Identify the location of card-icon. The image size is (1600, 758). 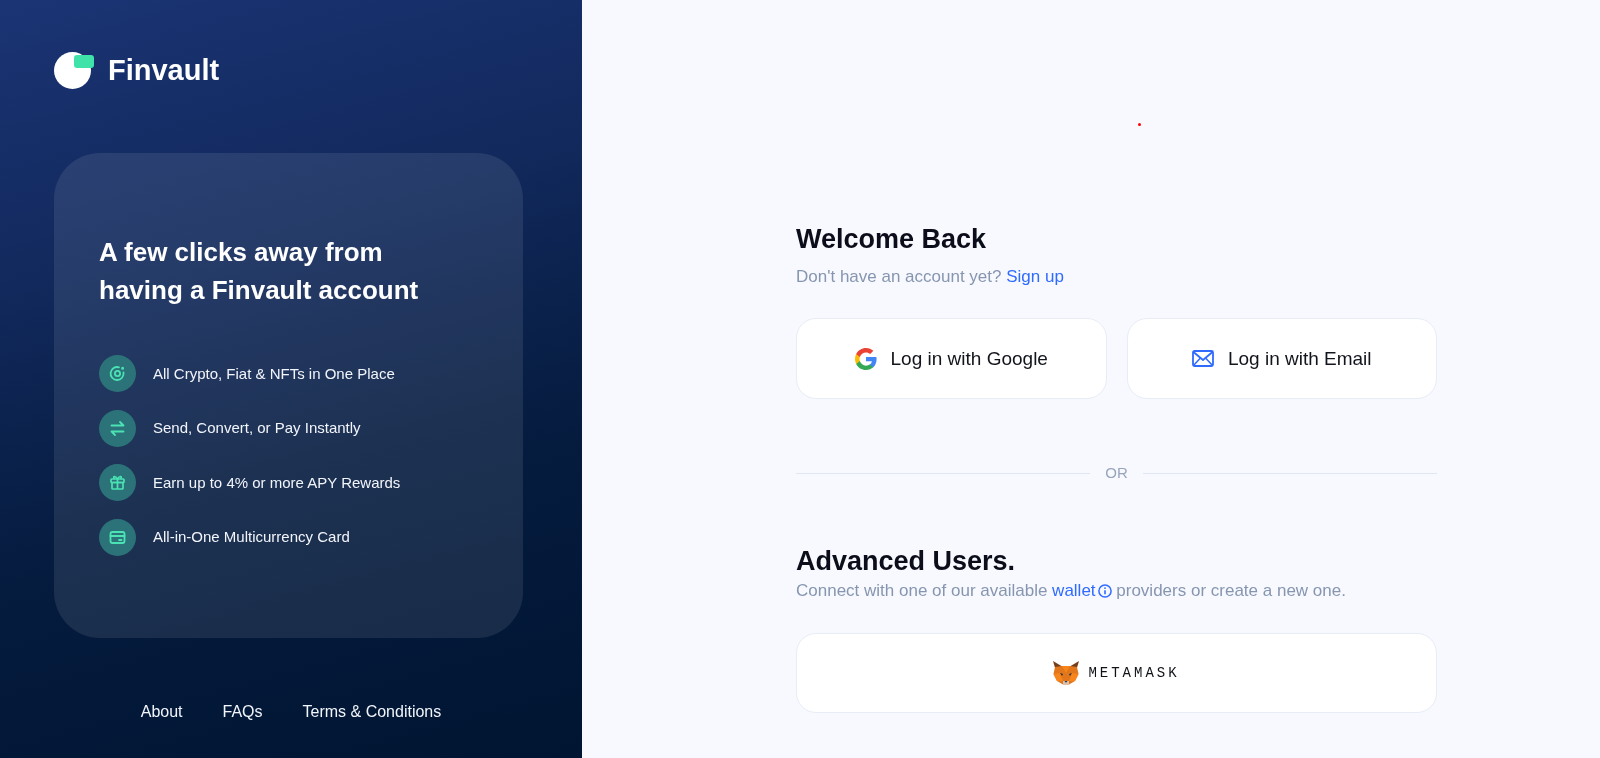
(117, 537).